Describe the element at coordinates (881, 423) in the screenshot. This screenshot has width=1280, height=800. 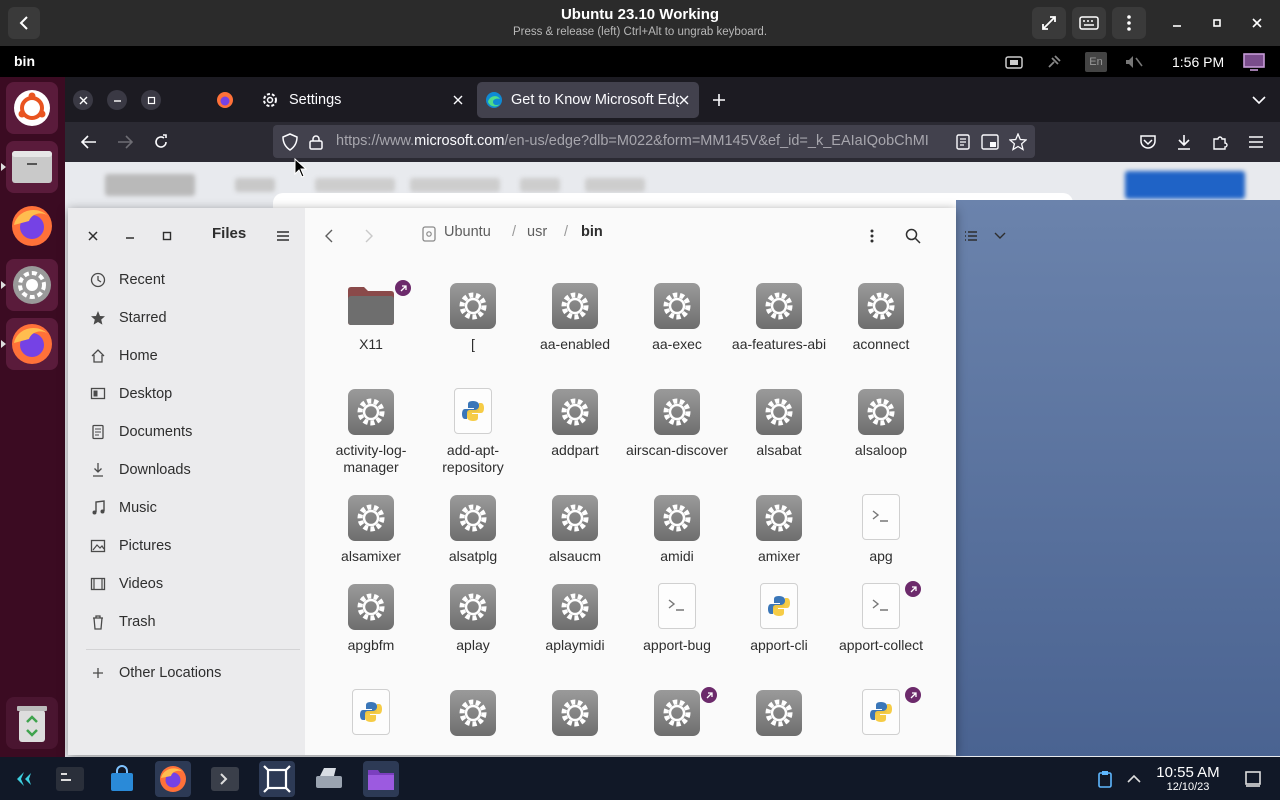
I see `file-item: alsaloop` at that location.